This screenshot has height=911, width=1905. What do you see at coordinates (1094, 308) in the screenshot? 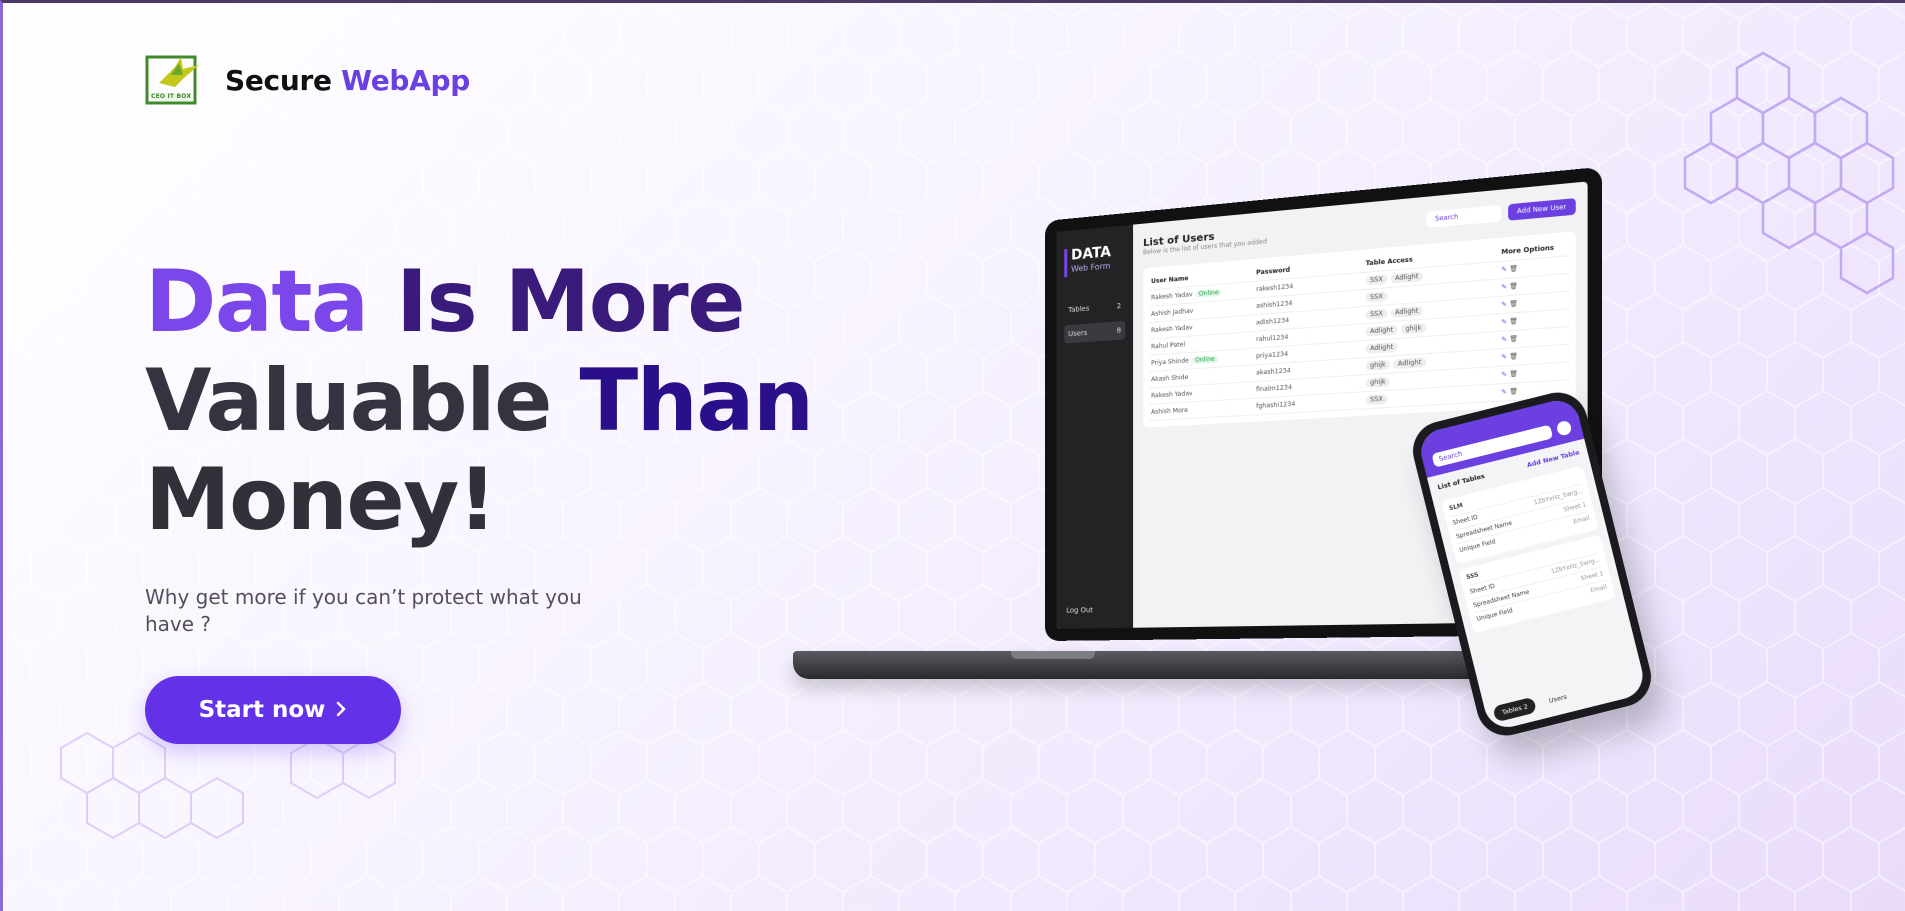
I see `sidebar-item-tables: Tables 2` at bounding box center [1094, 308].